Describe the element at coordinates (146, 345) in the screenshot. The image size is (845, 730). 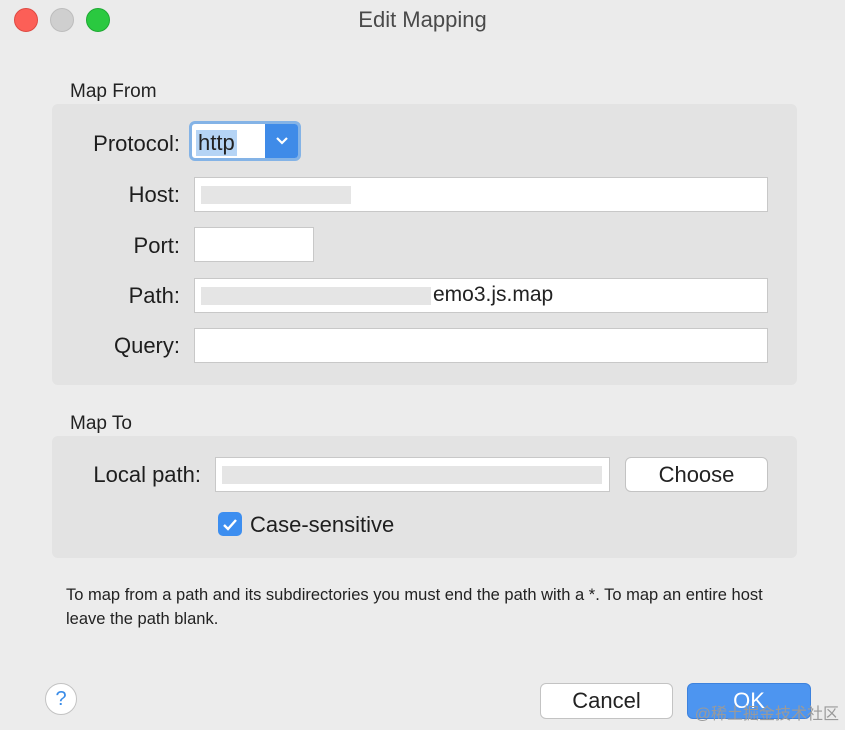
I see `query-label: Query:` at that location.